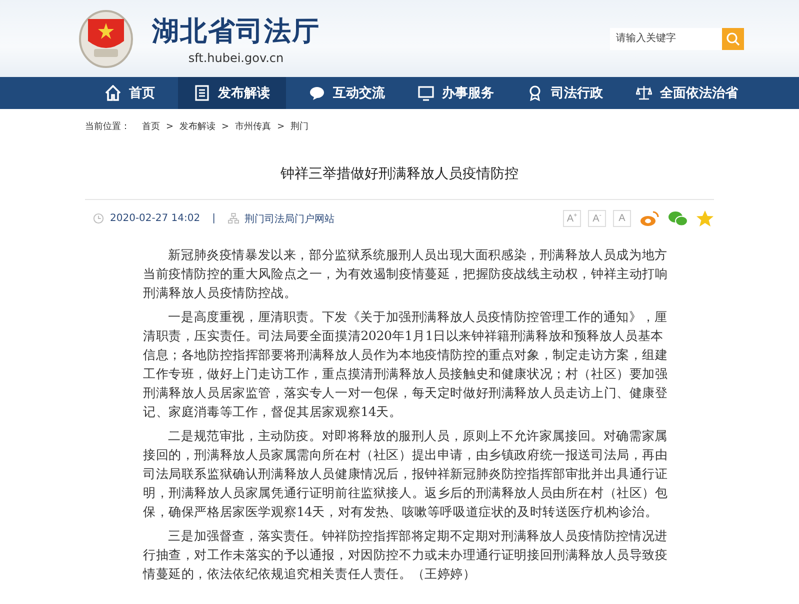 The image size is (799, 604). I want to click on nav-tab: 互动交流, so click(347, 93).